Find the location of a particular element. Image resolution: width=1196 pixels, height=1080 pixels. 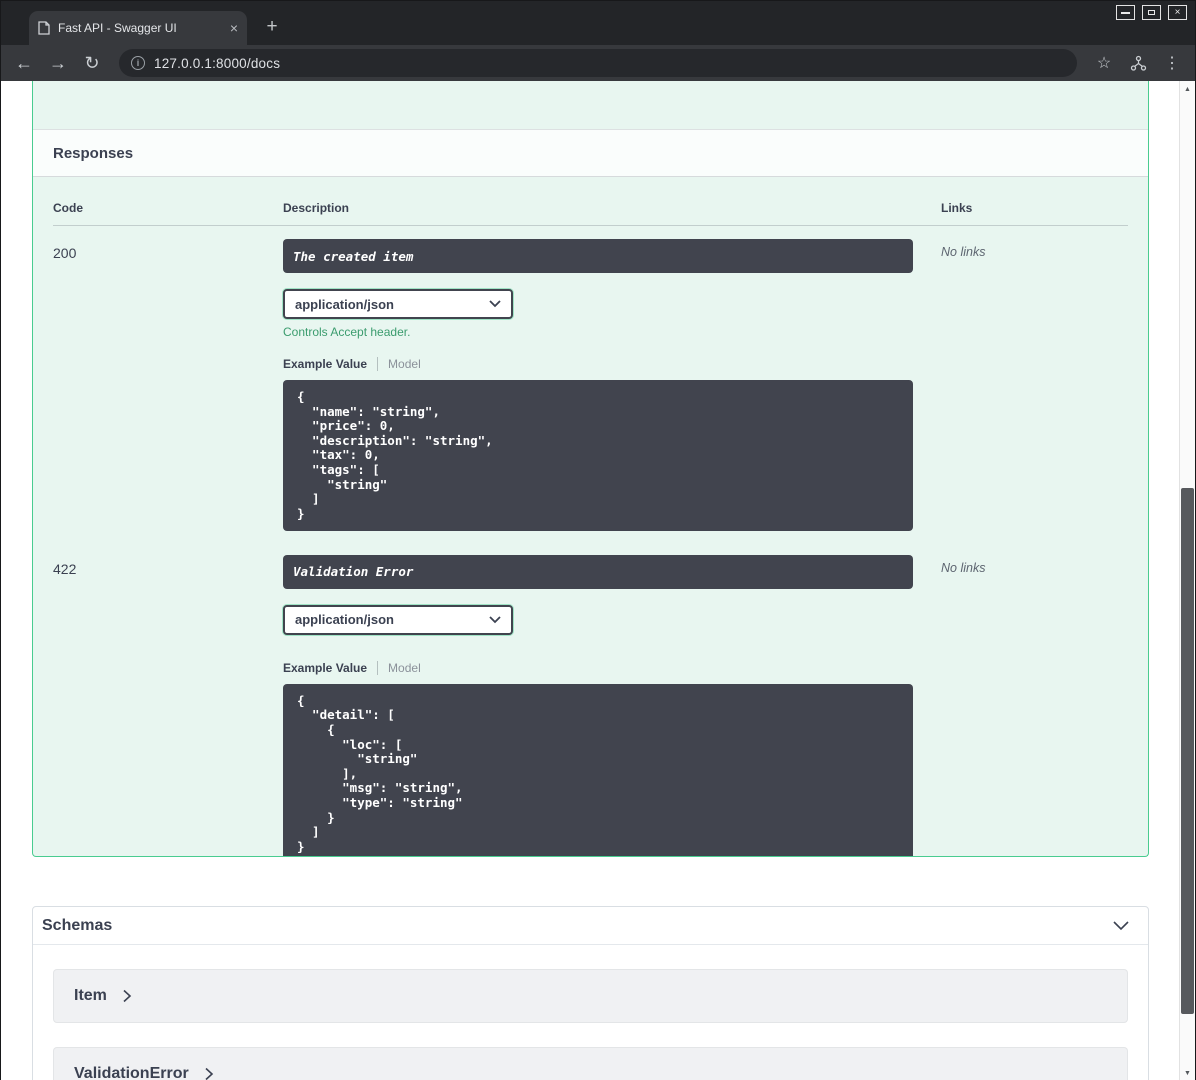

response-description: The created item is located at coordinates (598, 256).